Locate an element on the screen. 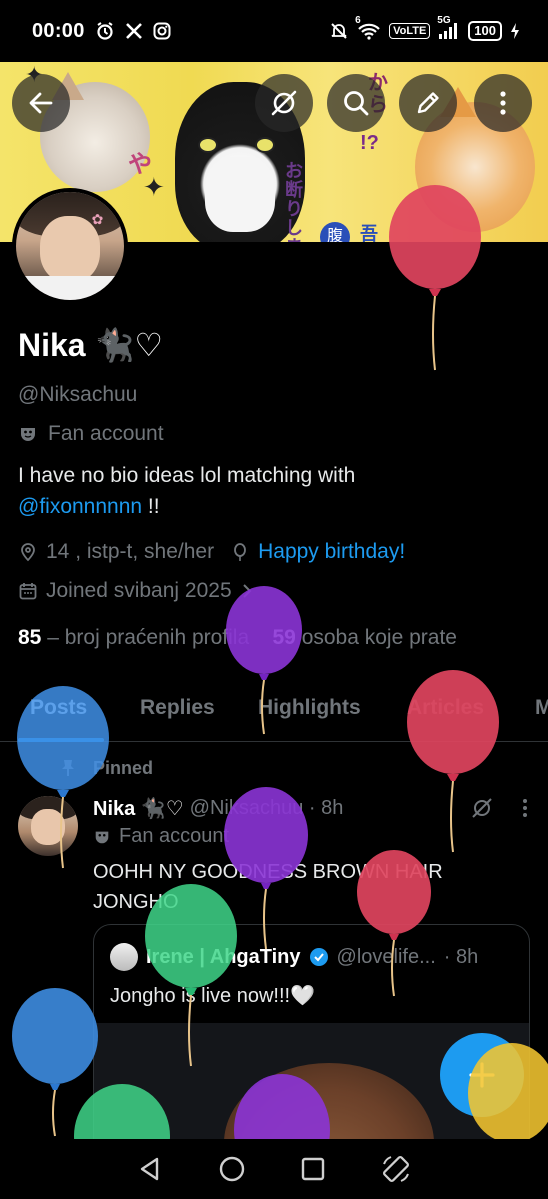  tweet-category: Fan account is located at coordinates (161, 836).